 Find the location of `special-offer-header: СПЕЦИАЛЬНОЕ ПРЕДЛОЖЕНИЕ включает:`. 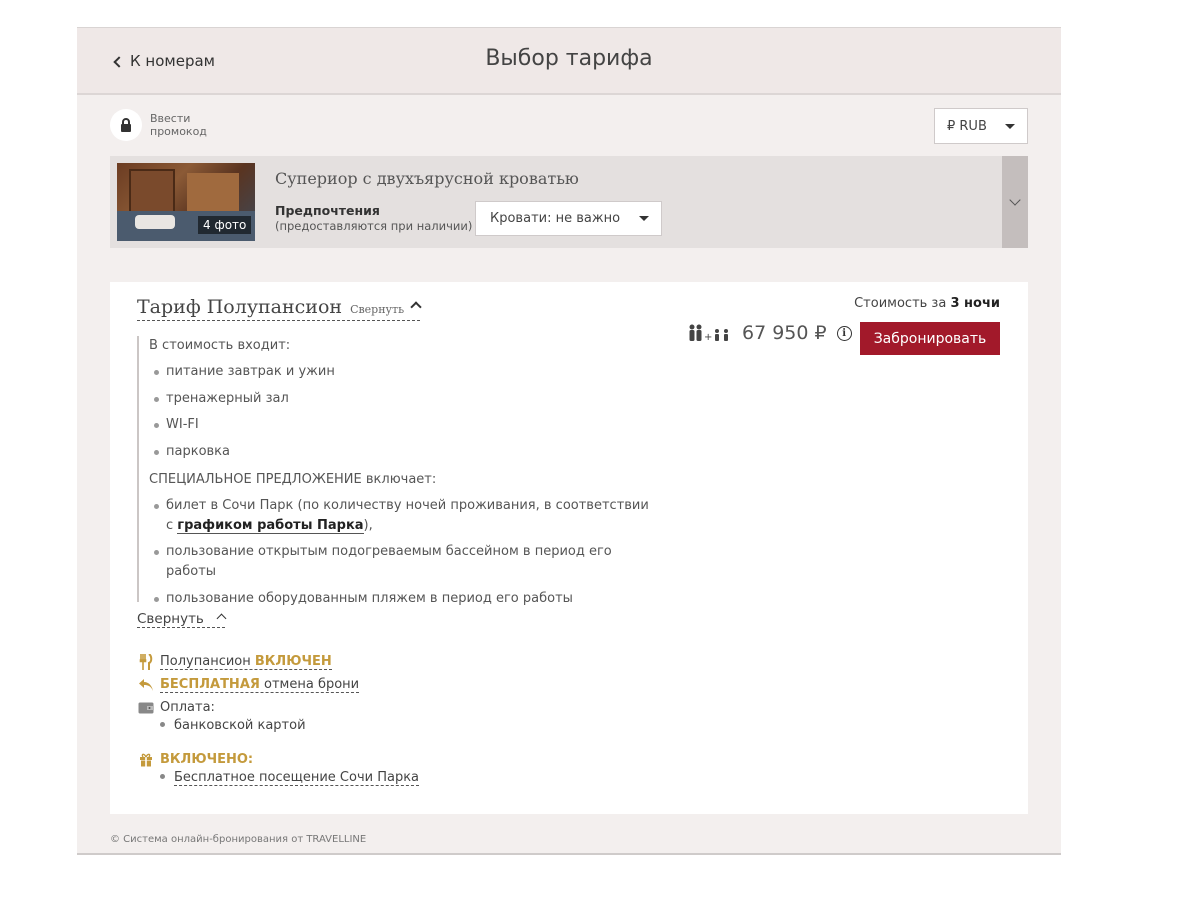

special-offer-header: СПЕЦИАЛЬНОЕ ПРЕДЛОЖЕНИЕ включает: is located at coordinates (293, 479).